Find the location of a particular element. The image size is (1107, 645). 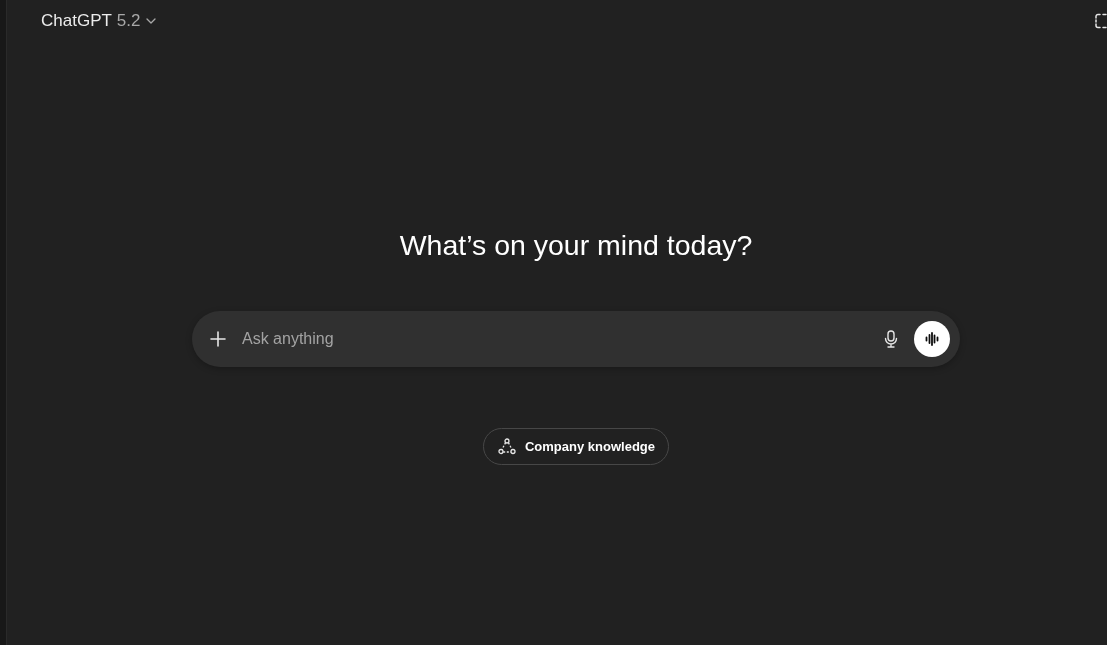

connected-nodes-icon is located at coordinates (507, 446).